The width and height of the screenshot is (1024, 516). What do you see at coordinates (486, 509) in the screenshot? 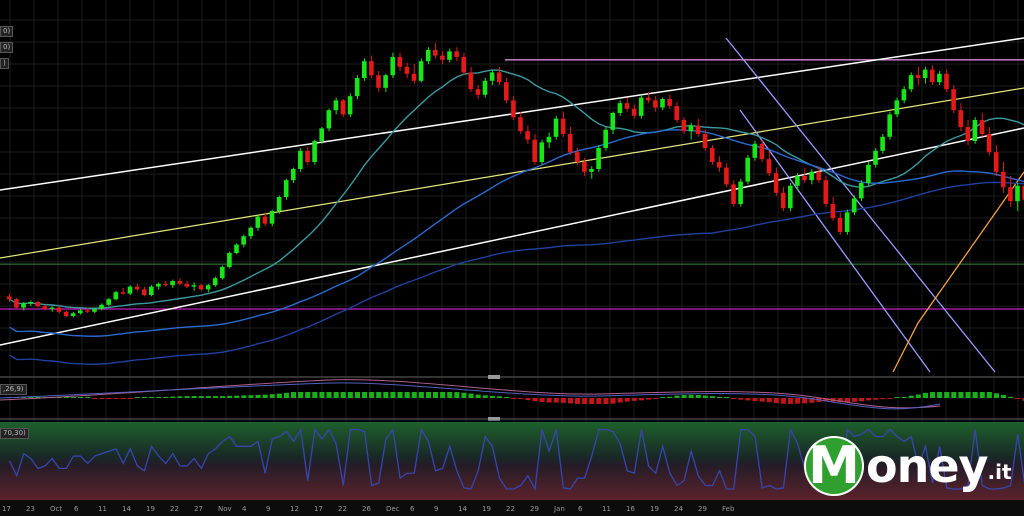
I see `x-tick-label: 19` at bounding box center [486, 509].